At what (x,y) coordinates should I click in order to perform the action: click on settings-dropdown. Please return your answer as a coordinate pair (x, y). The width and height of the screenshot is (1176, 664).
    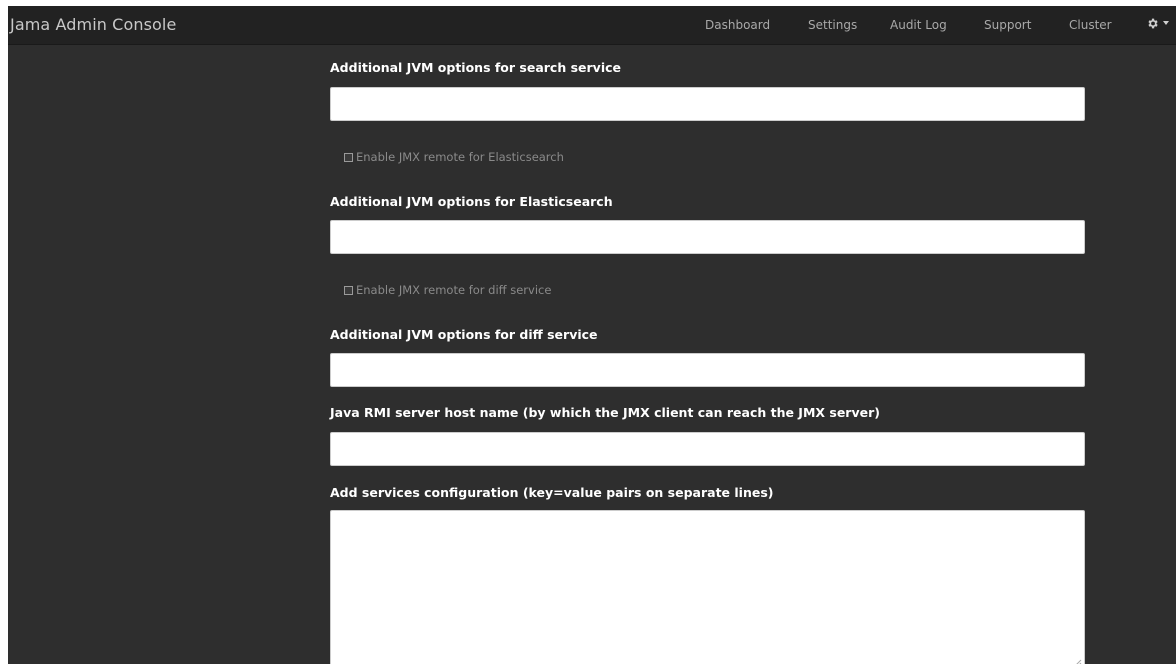
    Looking at the image, I should click on (1159, 24).